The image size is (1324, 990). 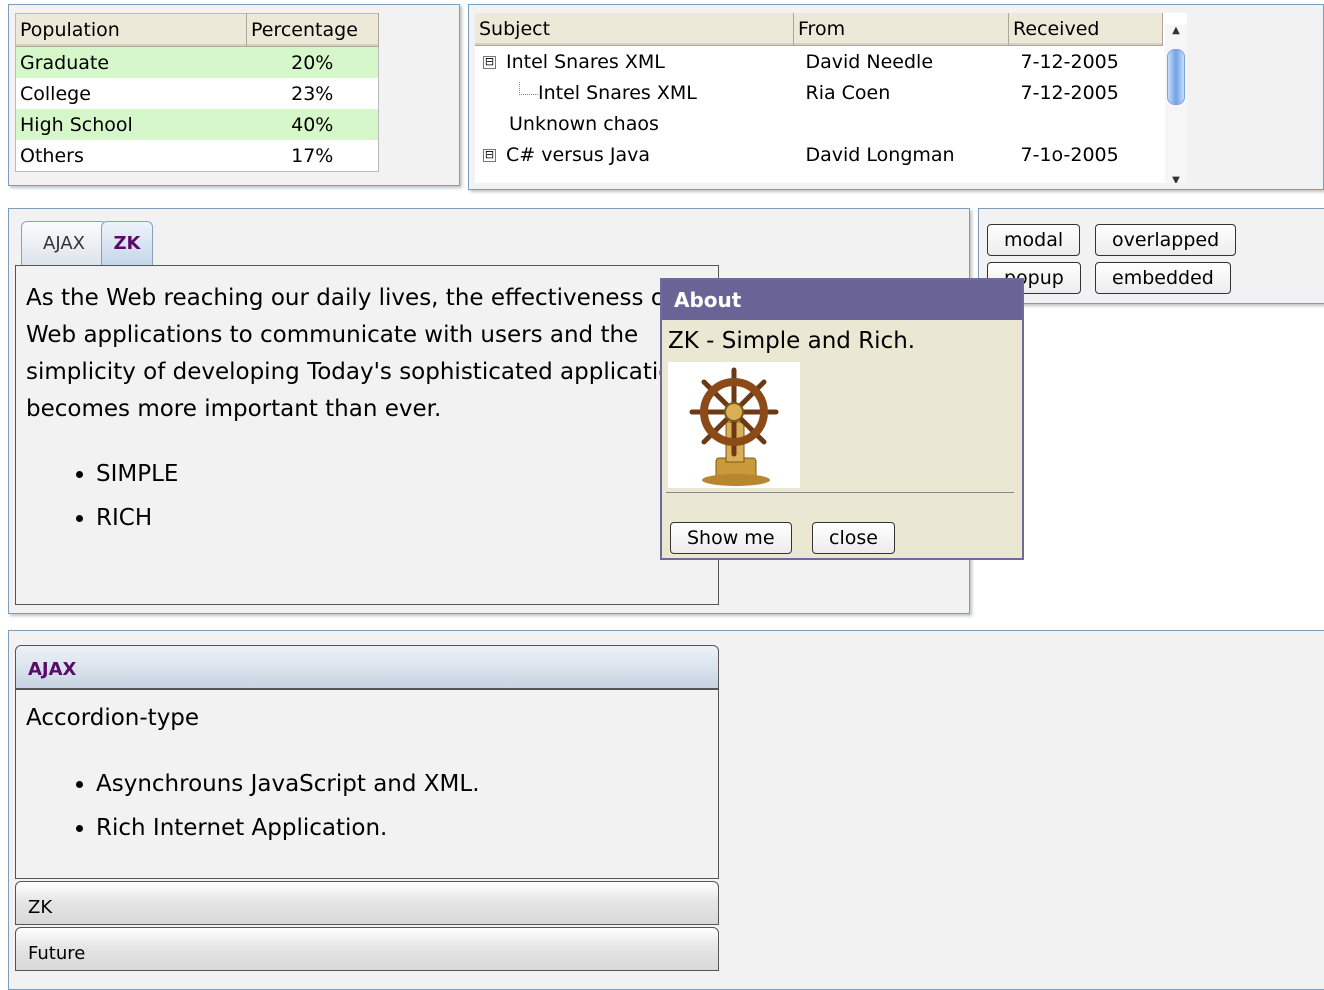 I want to click on scroll-down-icon: ▼, so click(x=1176, y=179).